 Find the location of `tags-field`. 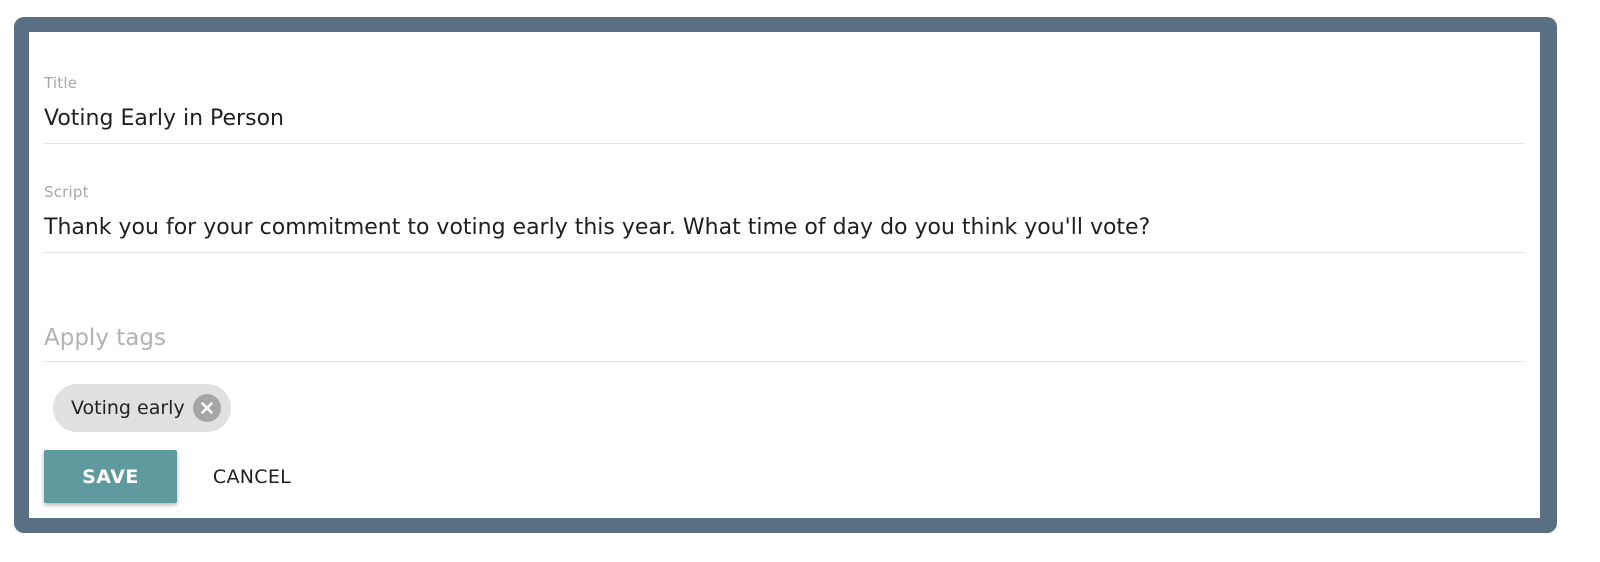

tags-field is located at coordinates (784, 341).